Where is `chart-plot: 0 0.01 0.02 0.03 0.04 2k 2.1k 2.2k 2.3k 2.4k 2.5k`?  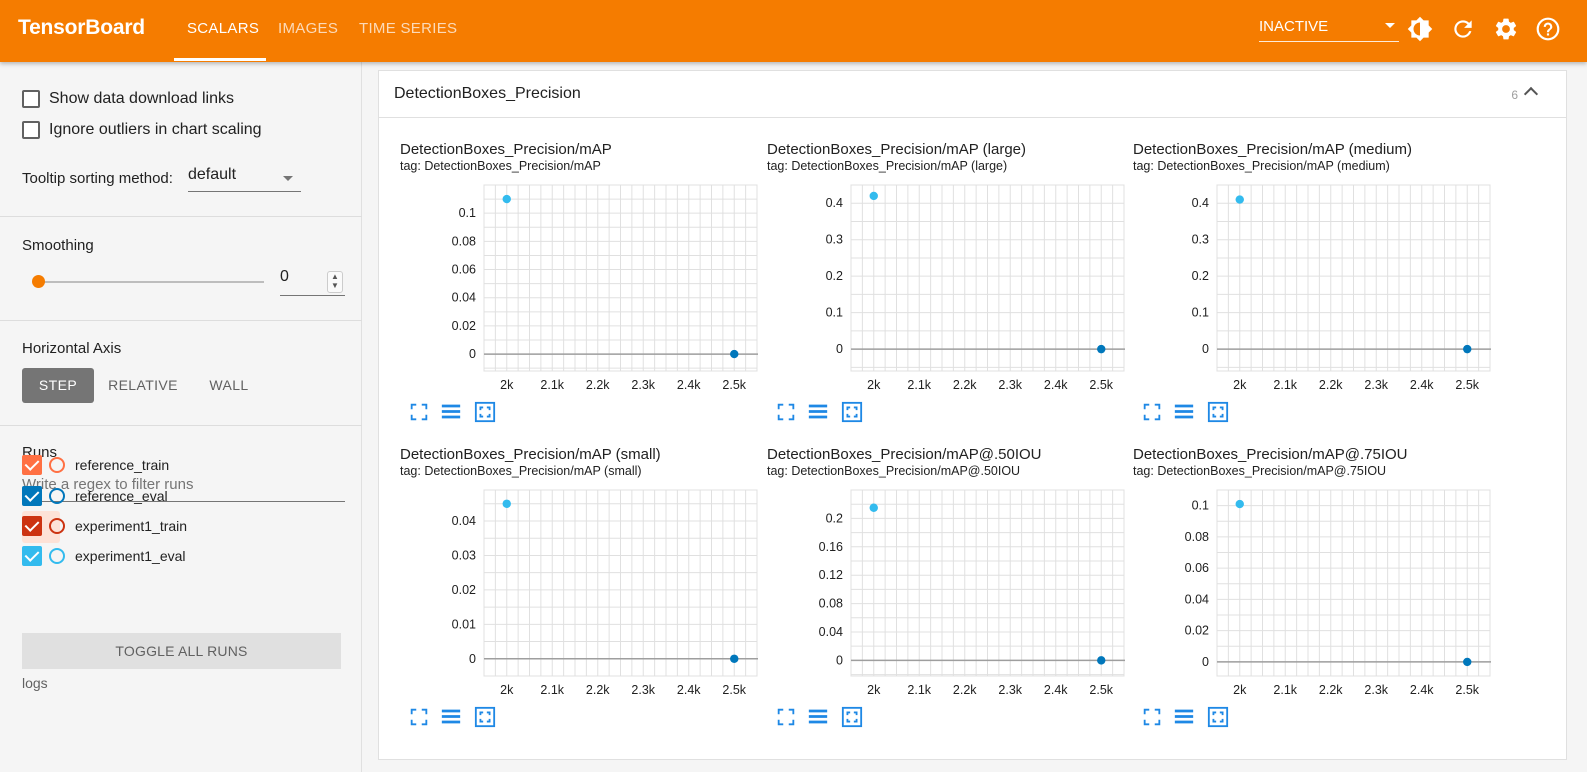
chart-plot: 0 0.01 0.02 0.03 0.04 2k 2.1k 2.2k 2.3k 2.4k 2.5k is located at coordinates (580, 594).